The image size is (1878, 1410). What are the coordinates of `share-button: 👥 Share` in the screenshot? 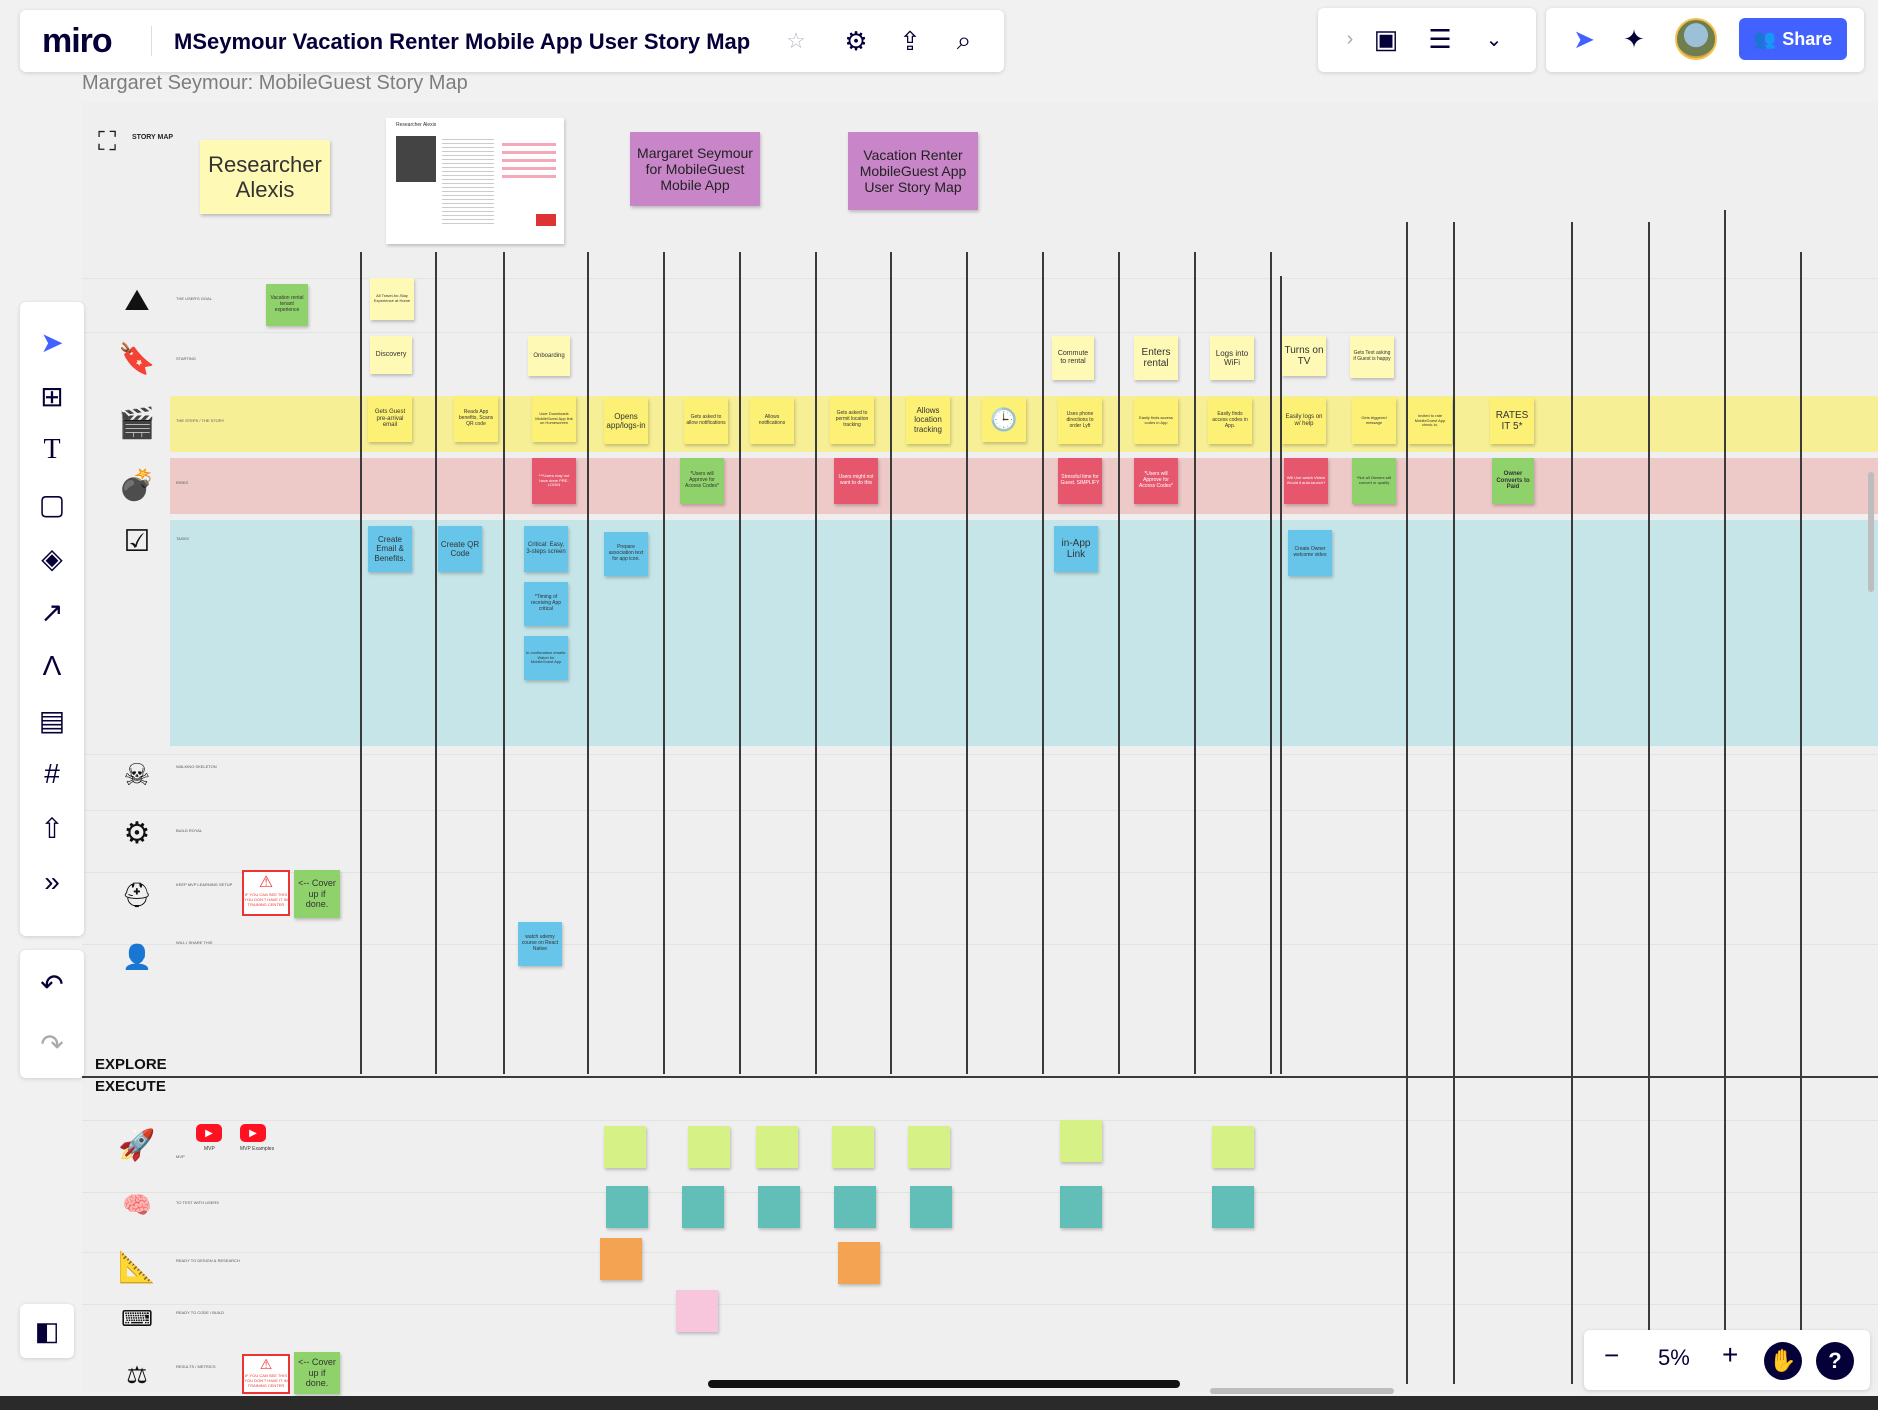 It's located at (1793, 39).